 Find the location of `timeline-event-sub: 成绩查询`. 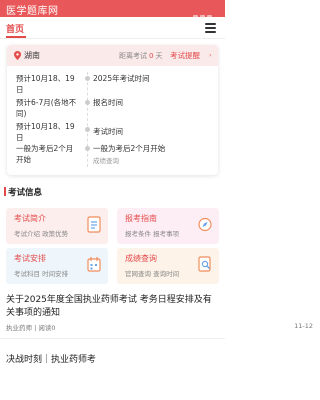

timeline-event-sub: 成绩查询 is located at coordinates (106, 161).